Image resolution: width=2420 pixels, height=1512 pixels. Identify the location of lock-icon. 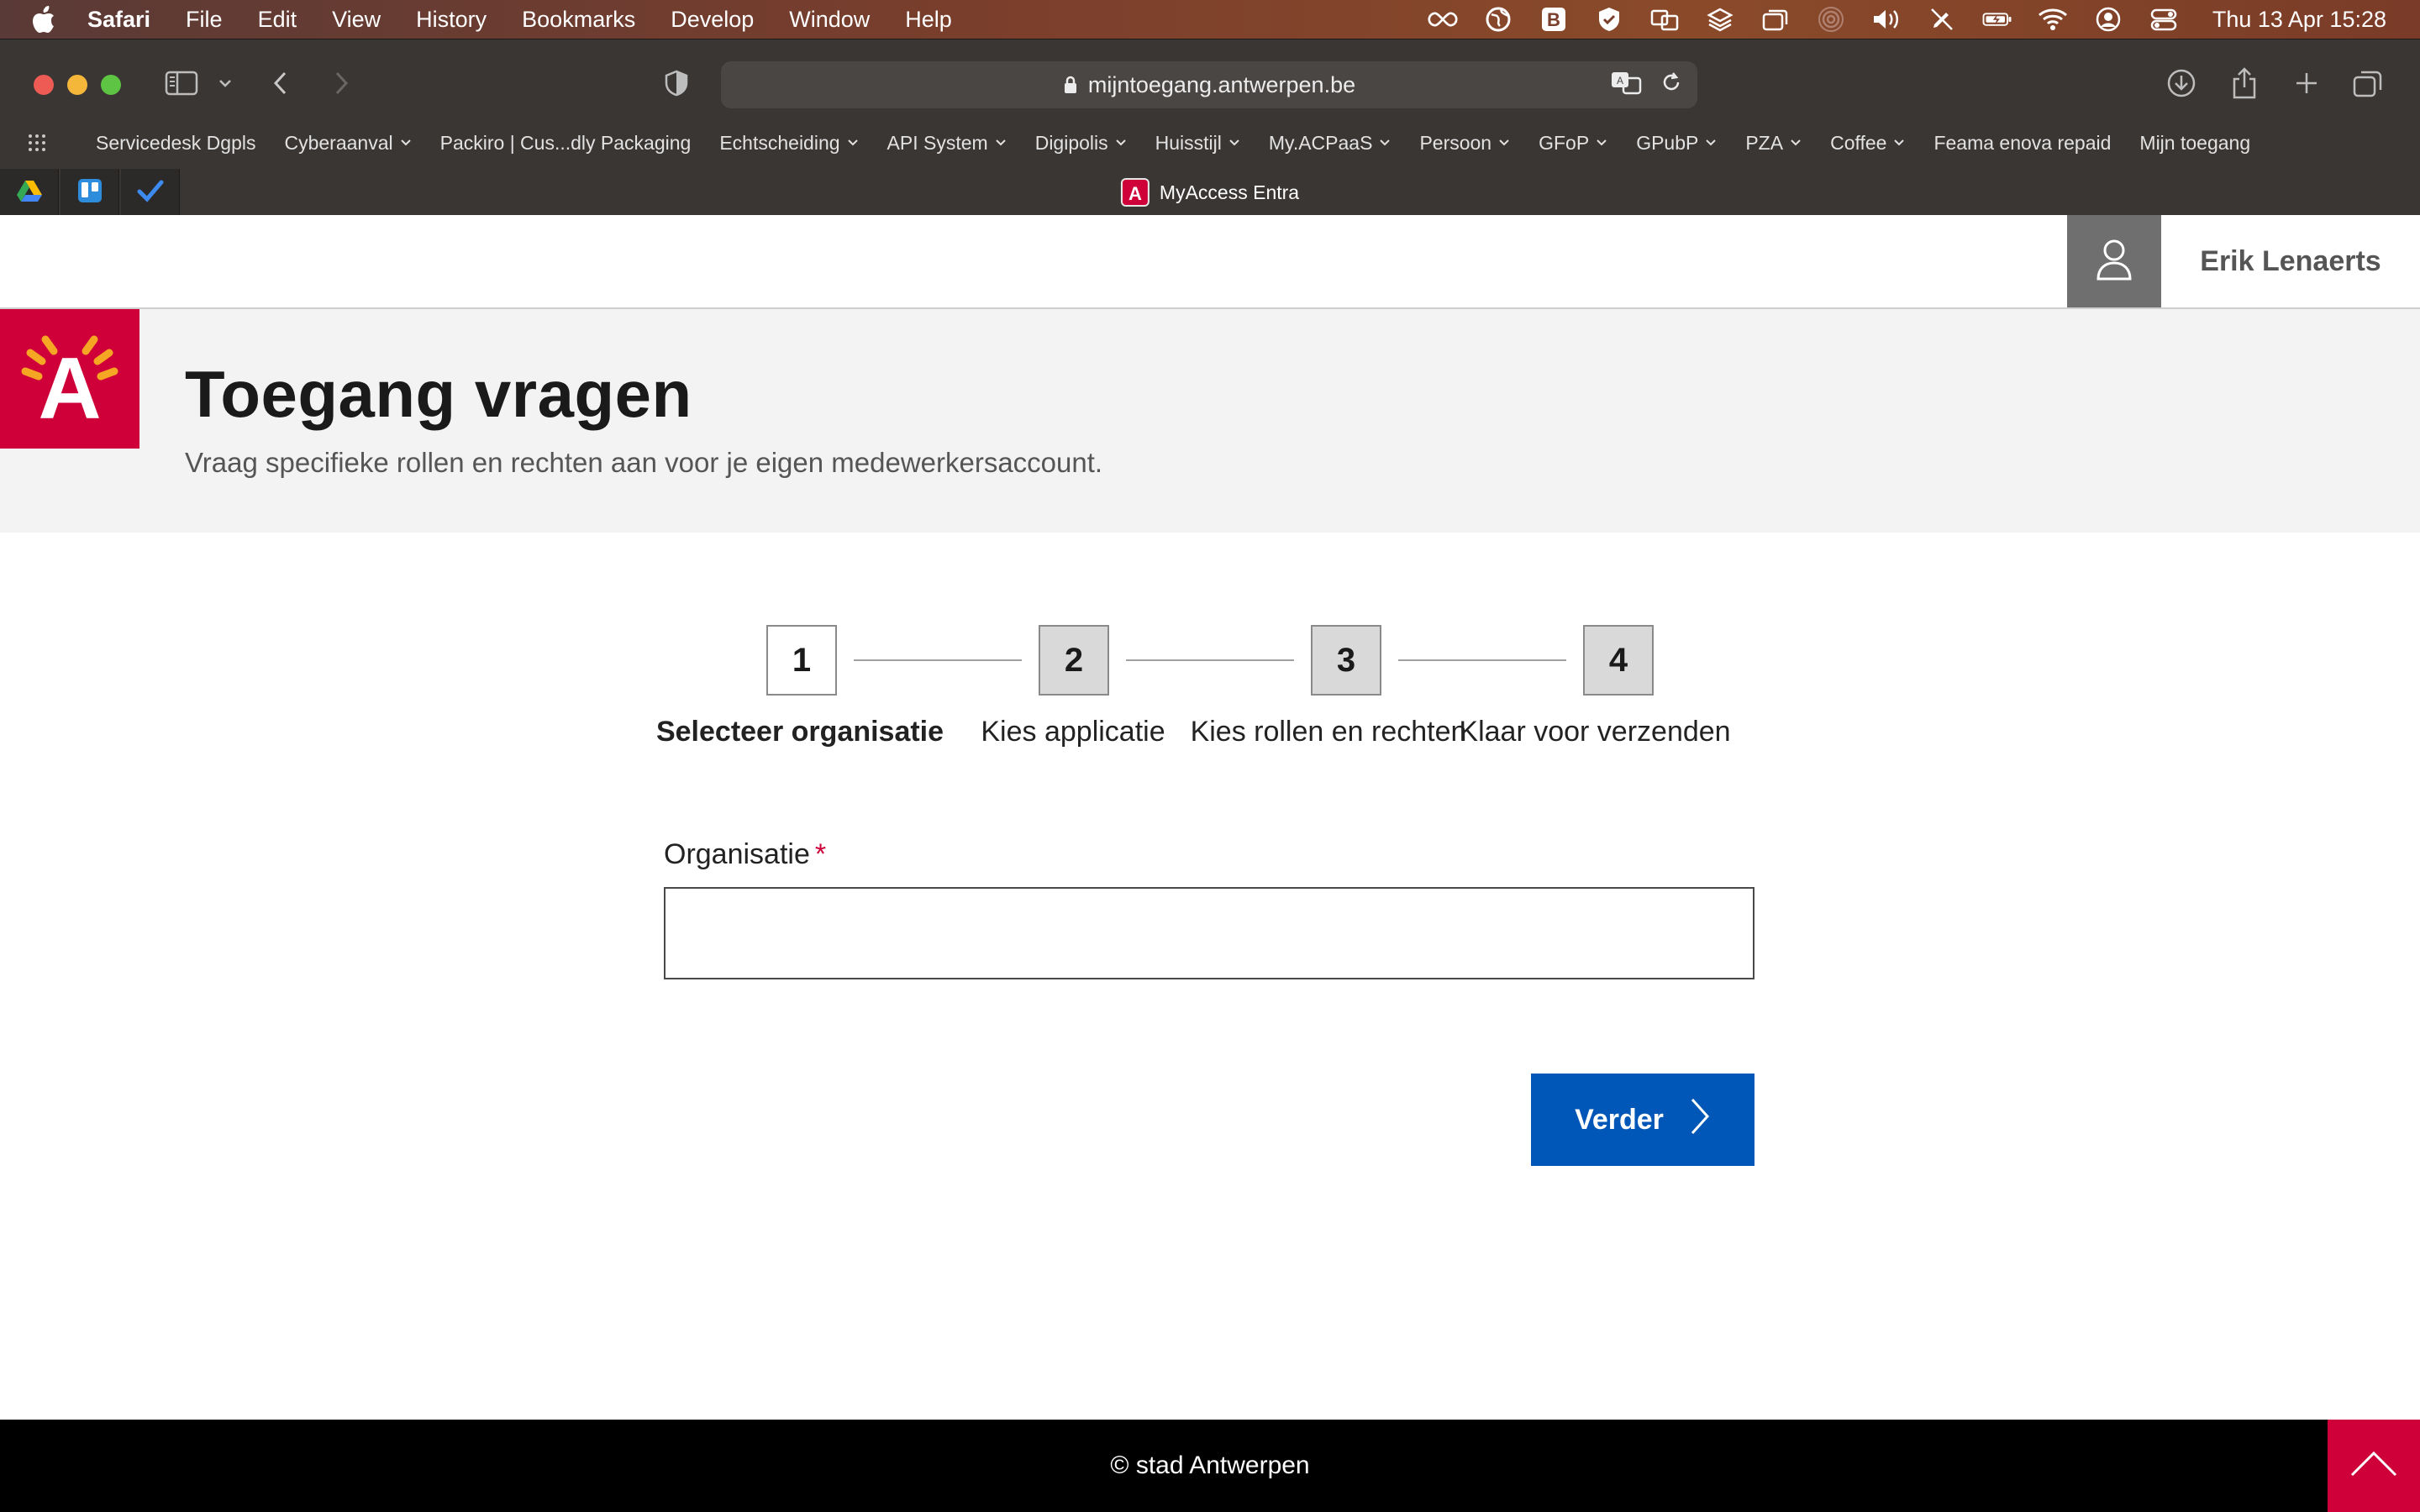
(1071, 85).